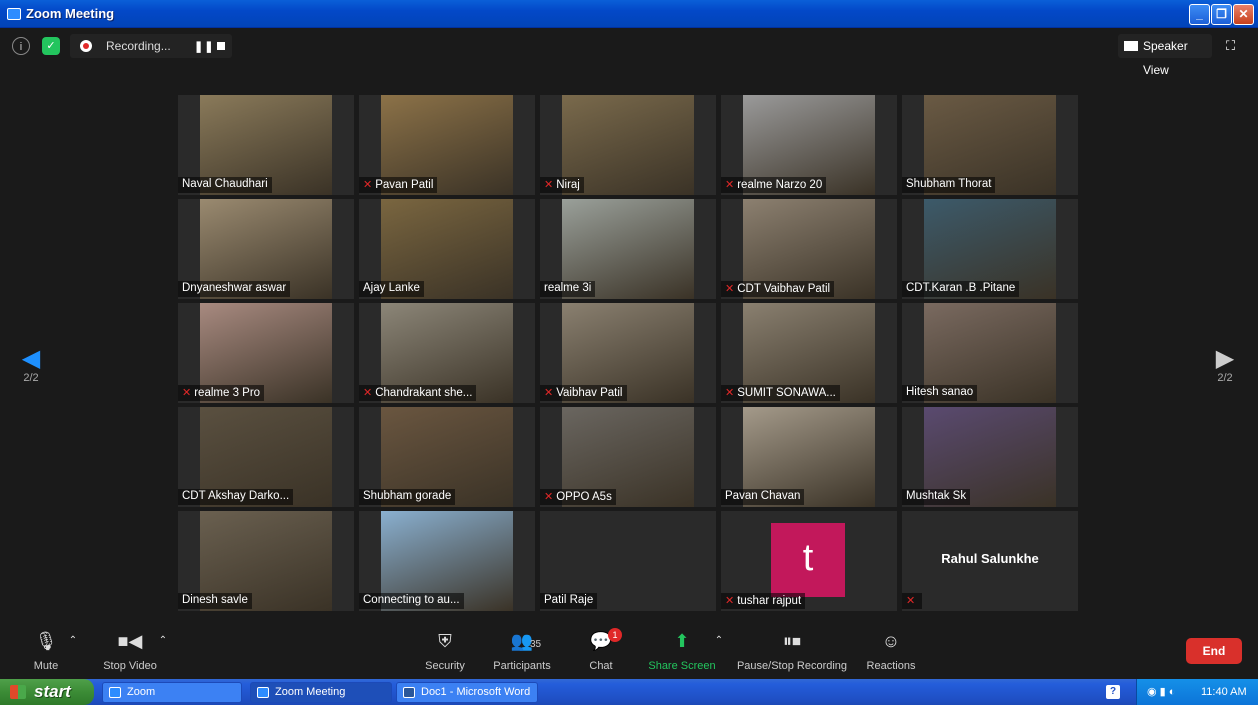 Image resolution: width=1258 pixels, height=705 pixels. What do you see at coordinates (949, 184) in the screenshot?
I see `participant-name-label: Shubham Thorat` at bounding box center [949, 184].